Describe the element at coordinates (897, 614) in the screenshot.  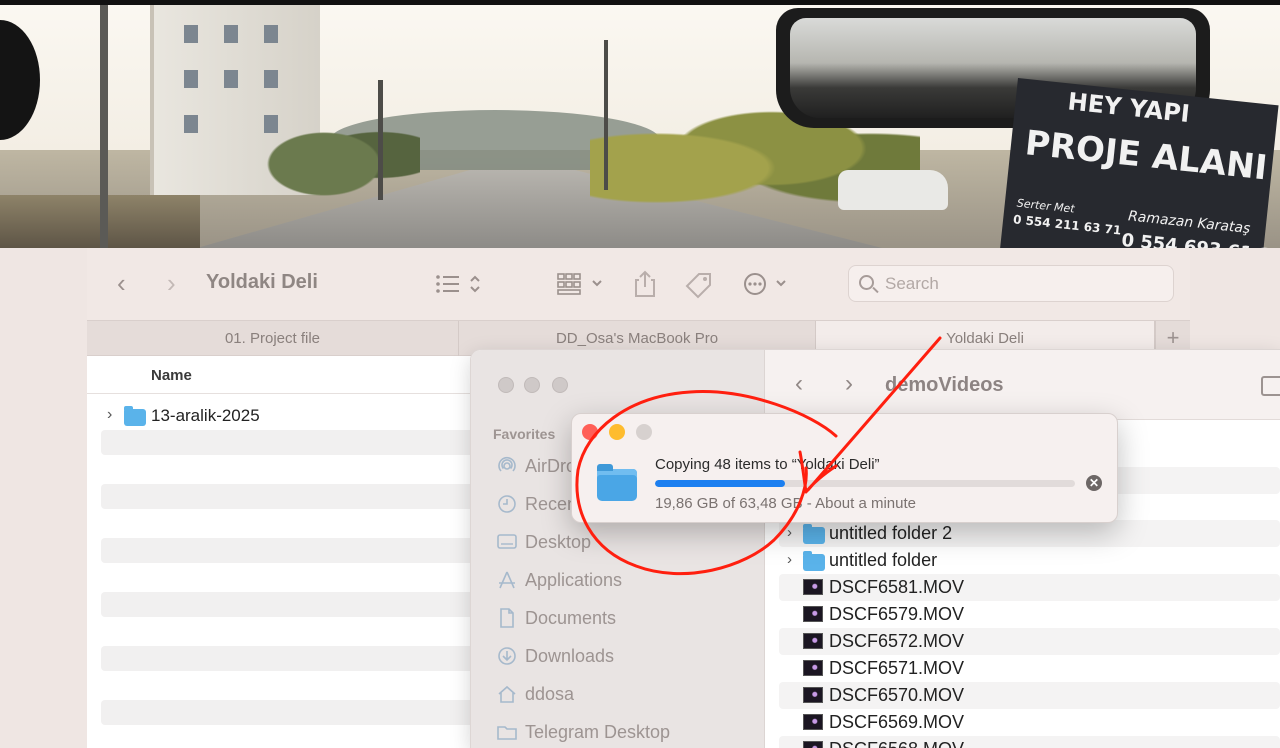
I see `file-name: DSCF6579.MOV` at that location.